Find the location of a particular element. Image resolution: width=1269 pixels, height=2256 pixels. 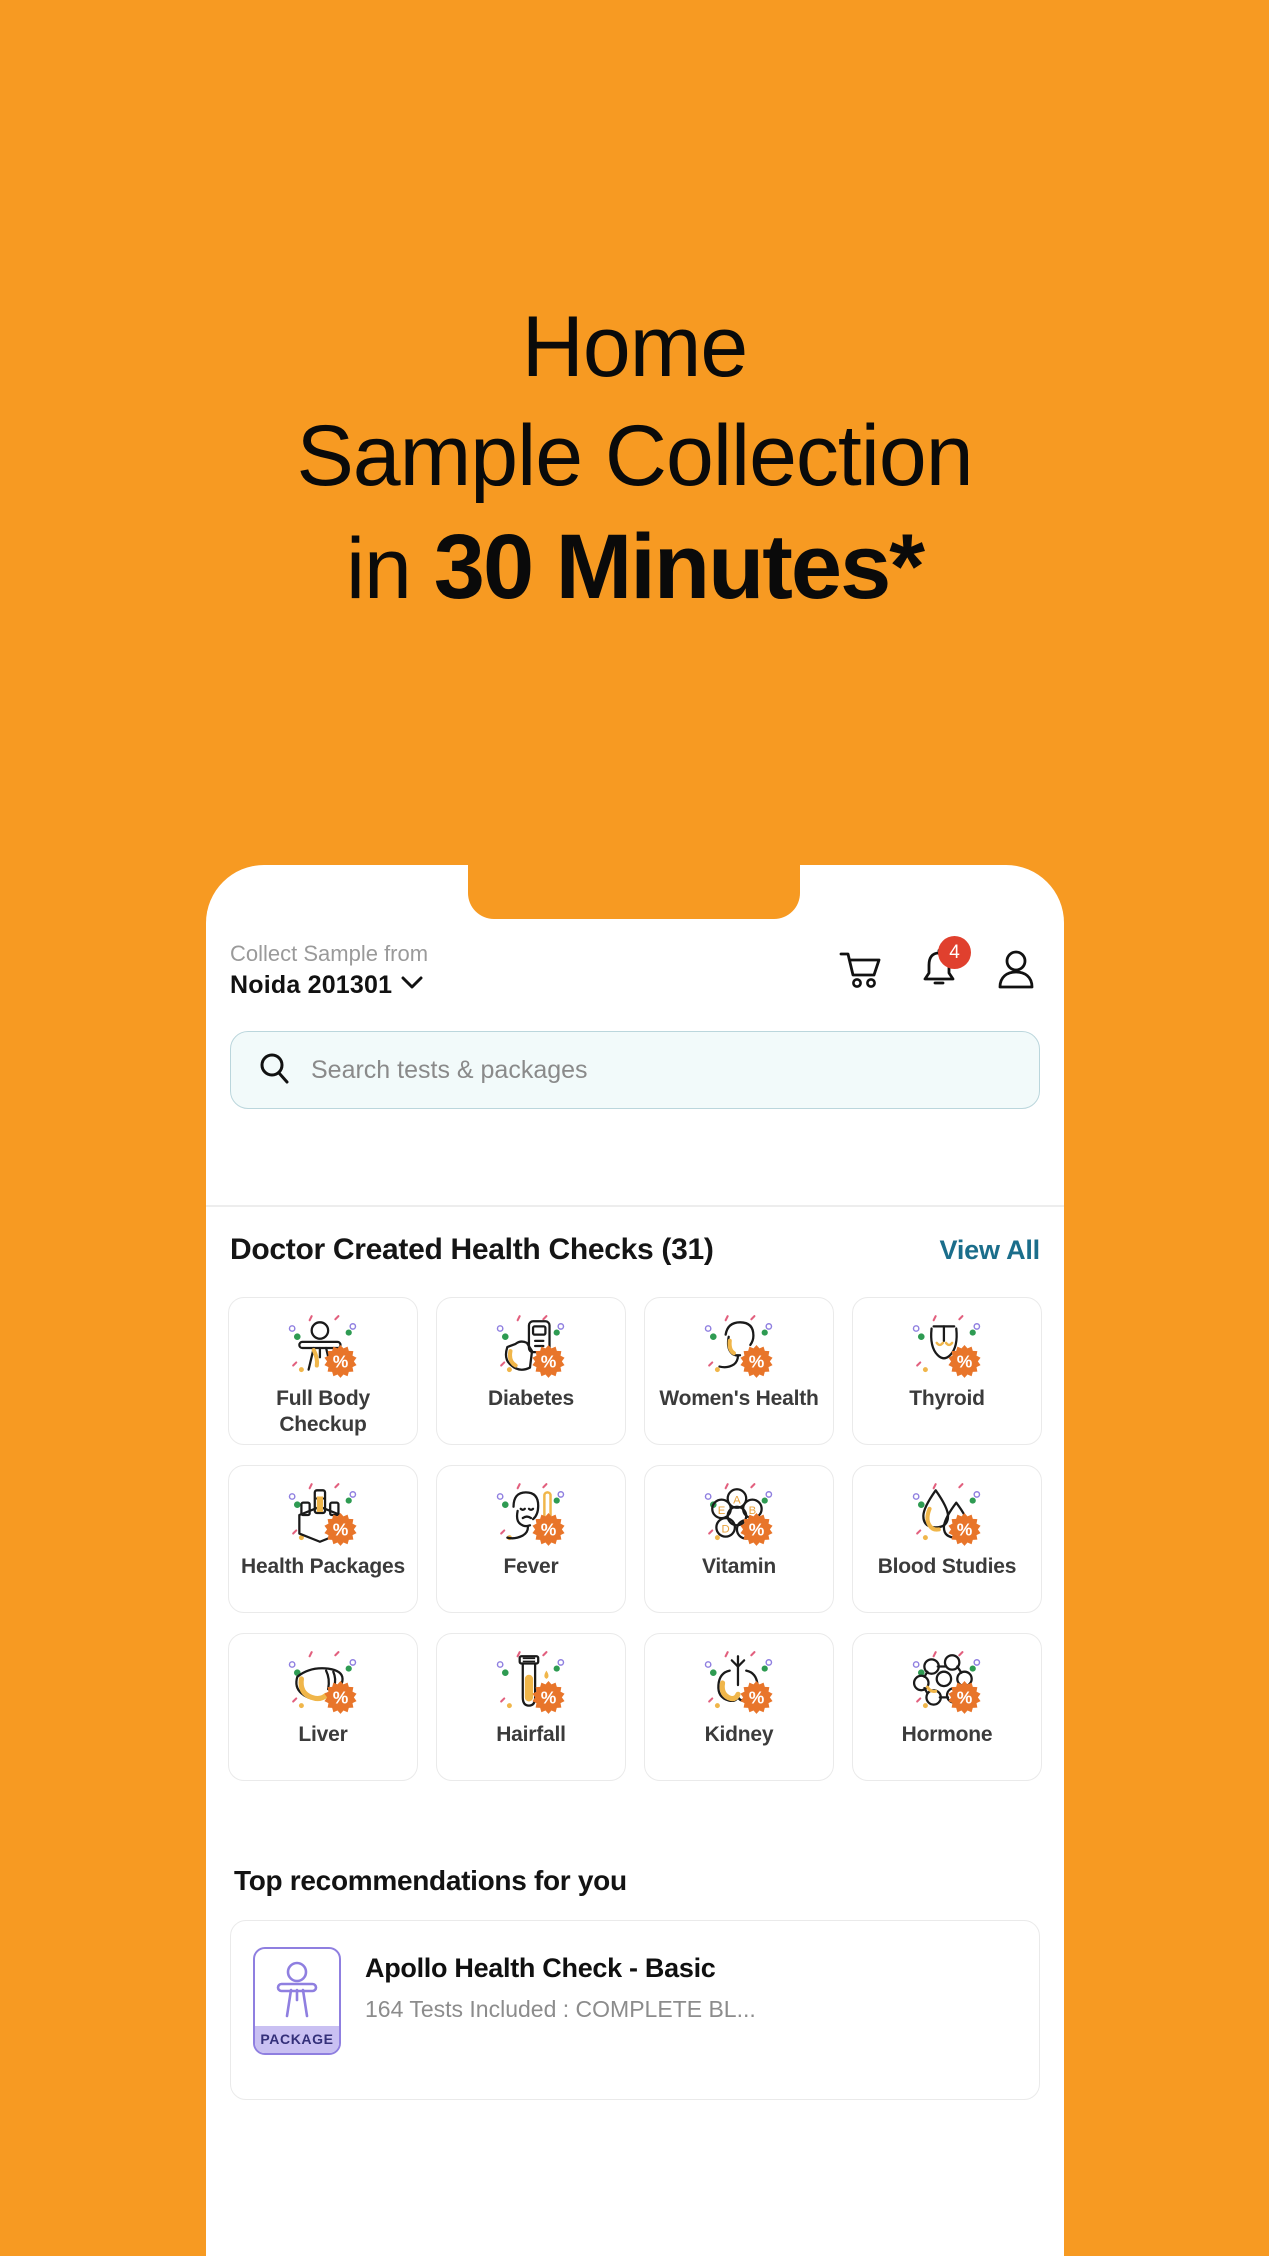

hormone-molecule-icon: % is located at coordinates (947, 1683).